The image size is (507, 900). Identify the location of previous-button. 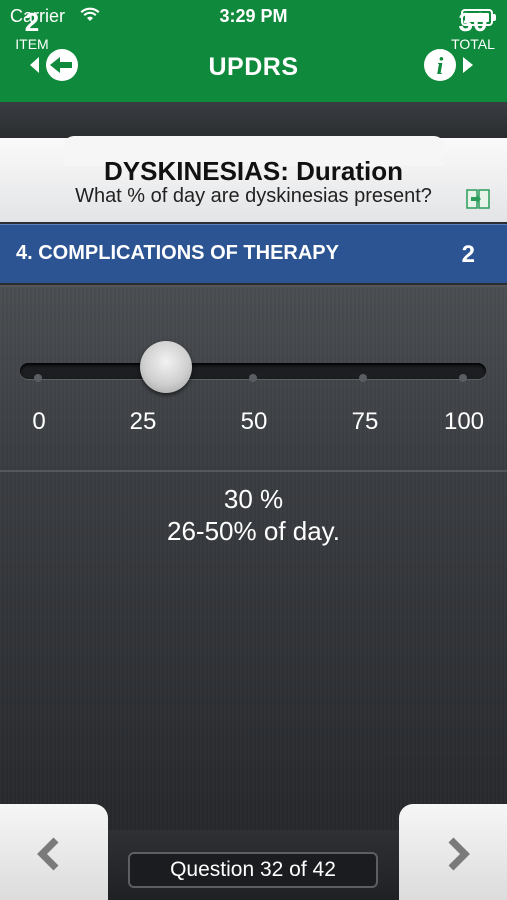
(54, 852).